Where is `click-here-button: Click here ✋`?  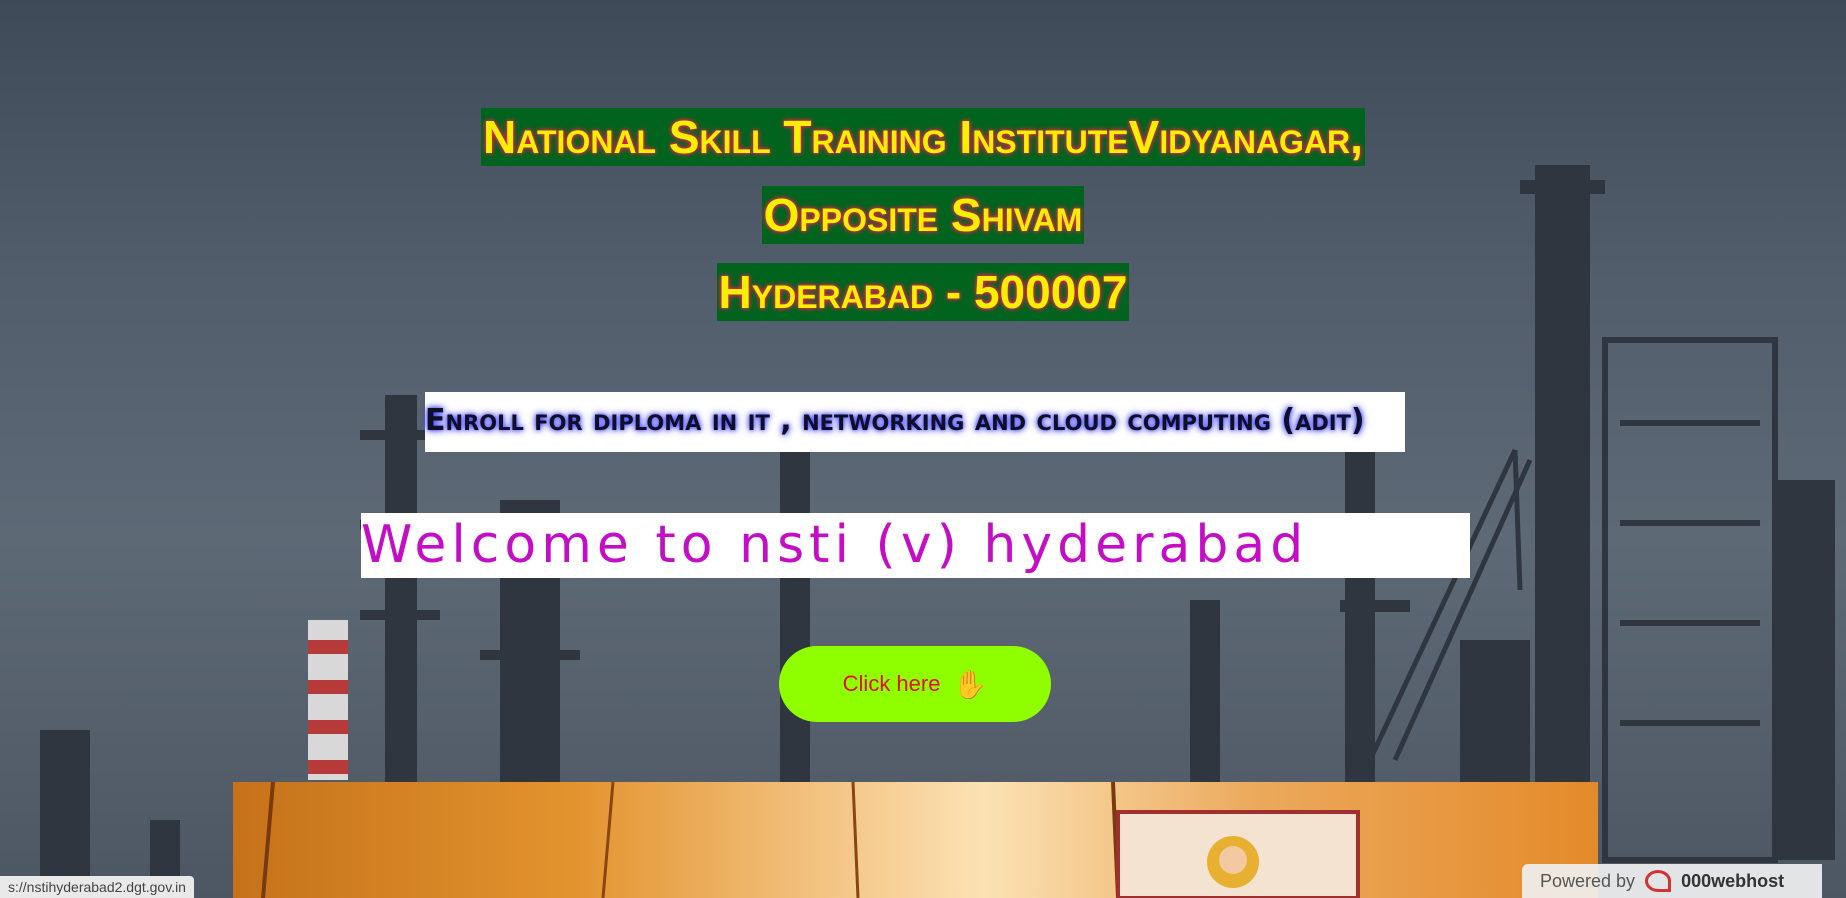
click-here-button: Click here ✋ is located at coordinates (915, 684).